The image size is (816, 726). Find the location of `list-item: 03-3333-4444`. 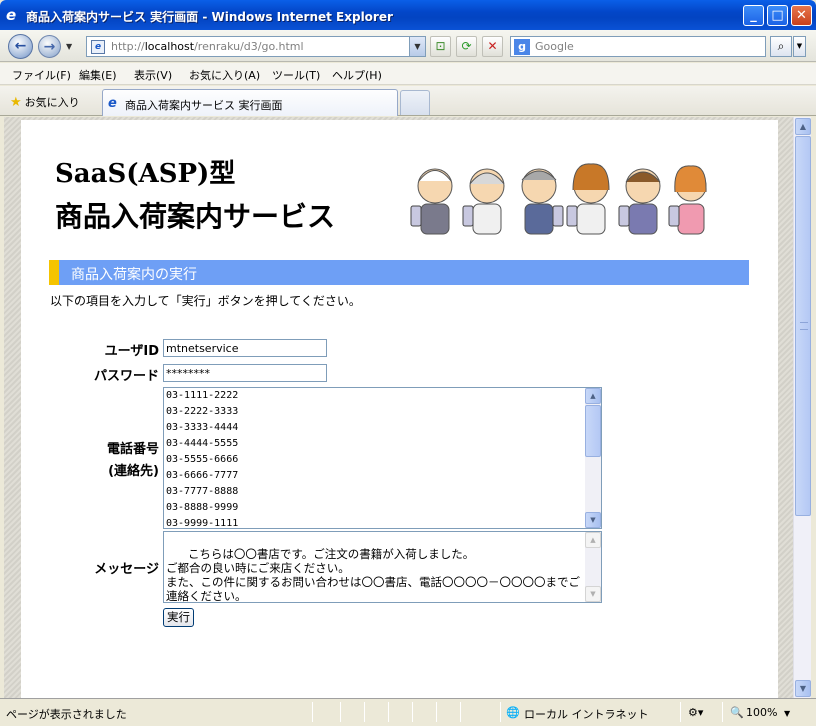

list-item: 03-3333-4444 is located at coordinates (382, 428).